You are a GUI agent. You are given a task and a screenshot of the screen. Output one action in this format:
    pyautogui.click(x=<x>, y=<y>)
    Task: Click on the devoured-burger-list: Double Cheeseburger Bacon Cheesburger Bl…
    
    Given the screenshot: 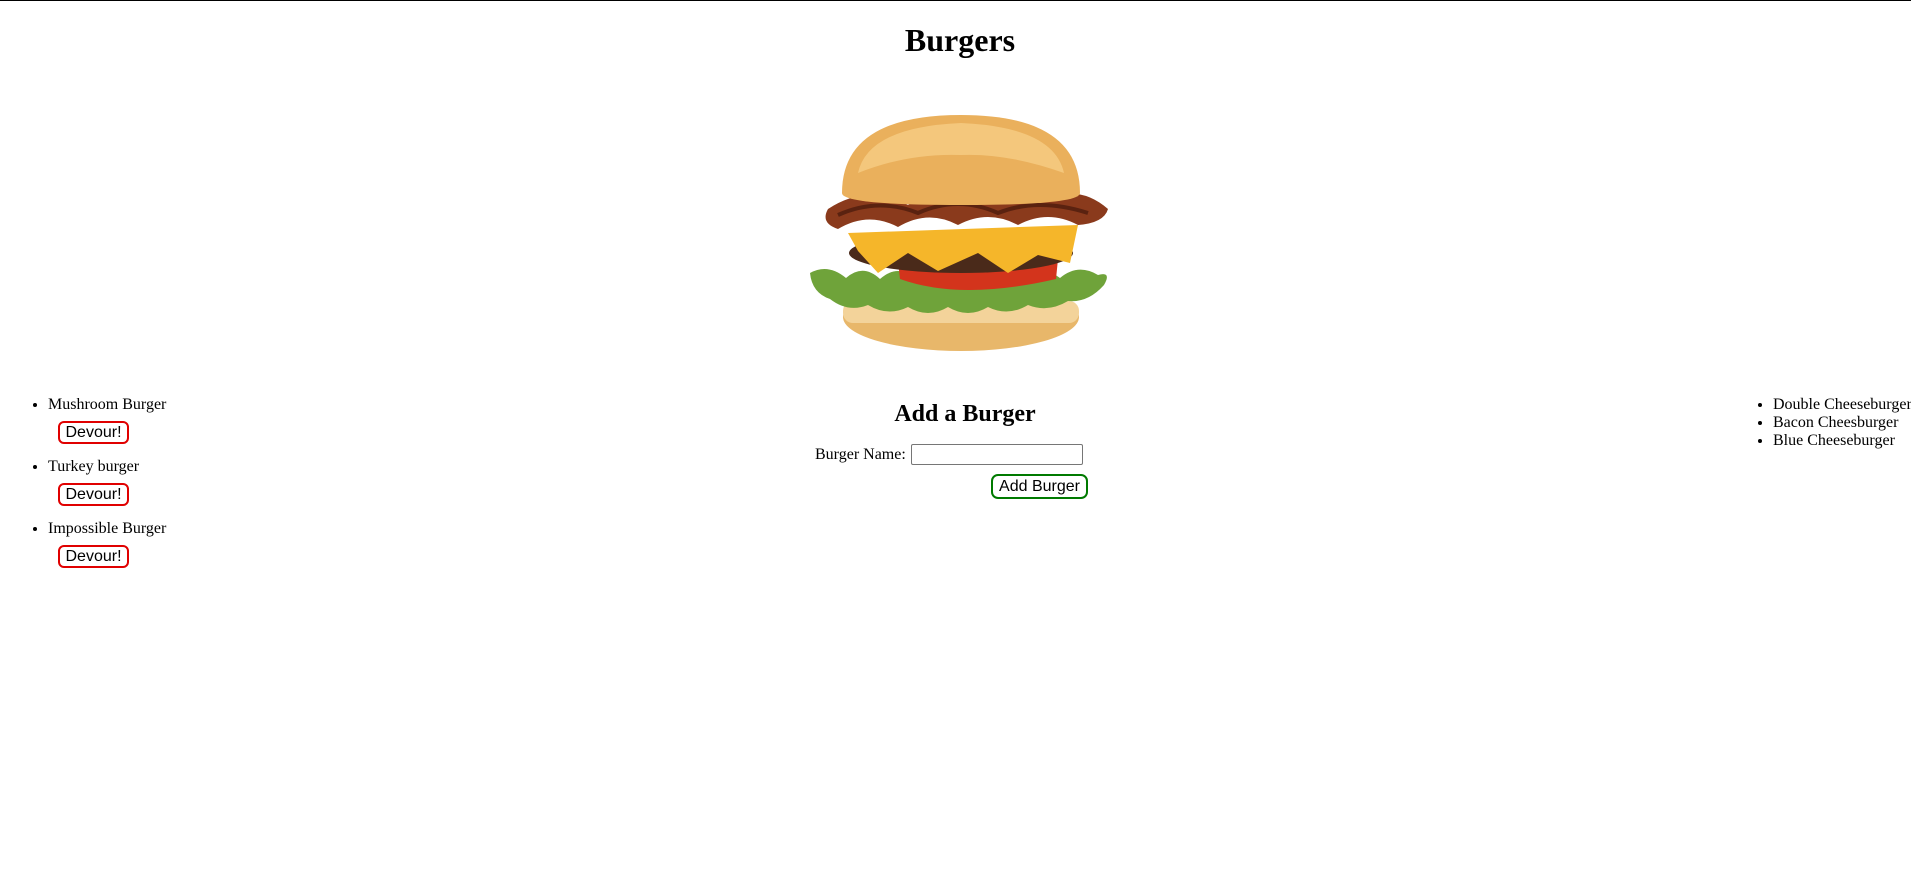 What is the action you would take?
    pyautogui.click(x=1818, y=423)
    